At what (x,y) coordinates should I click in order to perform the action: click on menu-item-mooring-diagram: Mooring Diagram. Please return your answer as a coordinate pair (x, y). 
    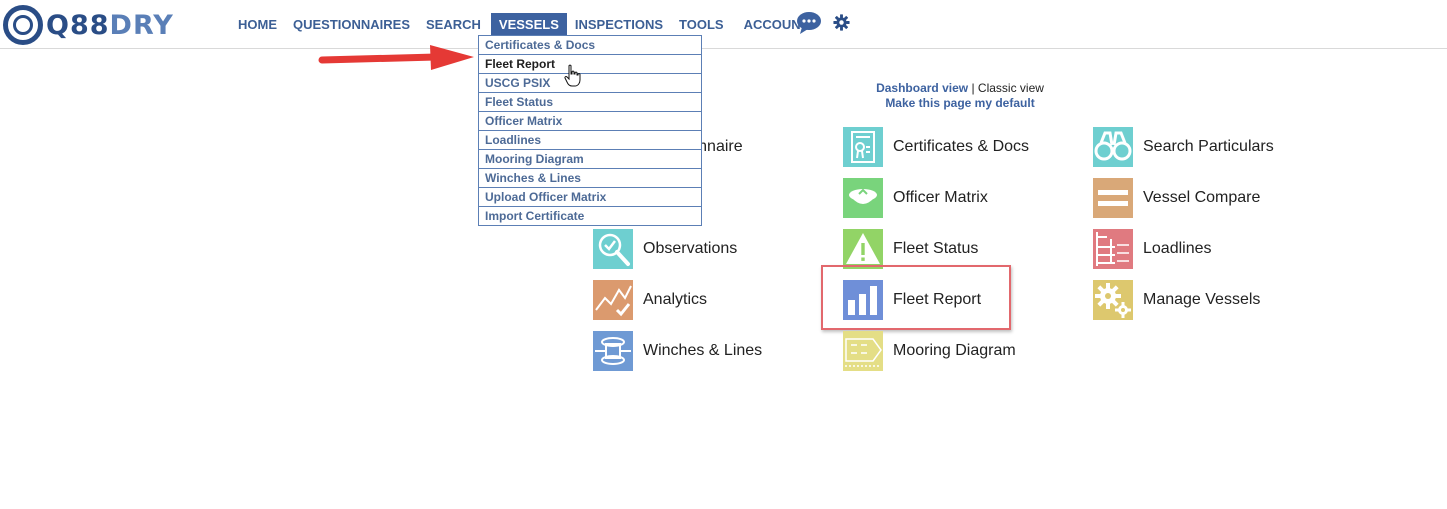
    Looking at the image, I should click on (590, 159).